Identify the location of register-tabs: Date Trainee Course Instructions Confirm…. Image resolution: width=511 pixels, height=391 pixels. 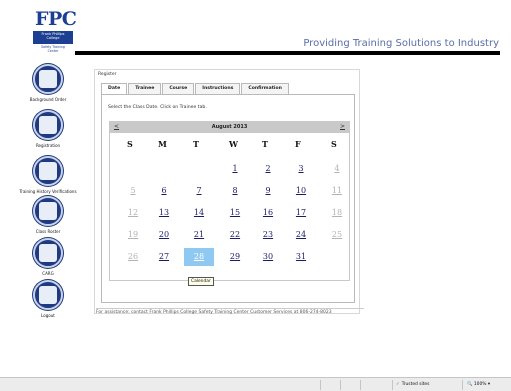
(195, 88).